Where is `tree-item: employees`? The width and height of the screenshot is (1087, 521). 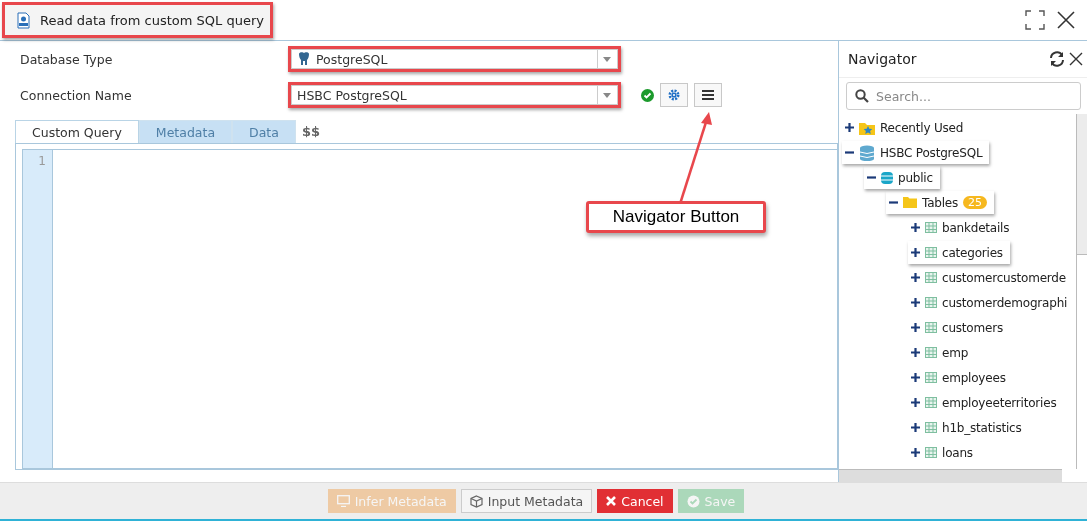
tree-item: employees is located at coordinates (960, 377).